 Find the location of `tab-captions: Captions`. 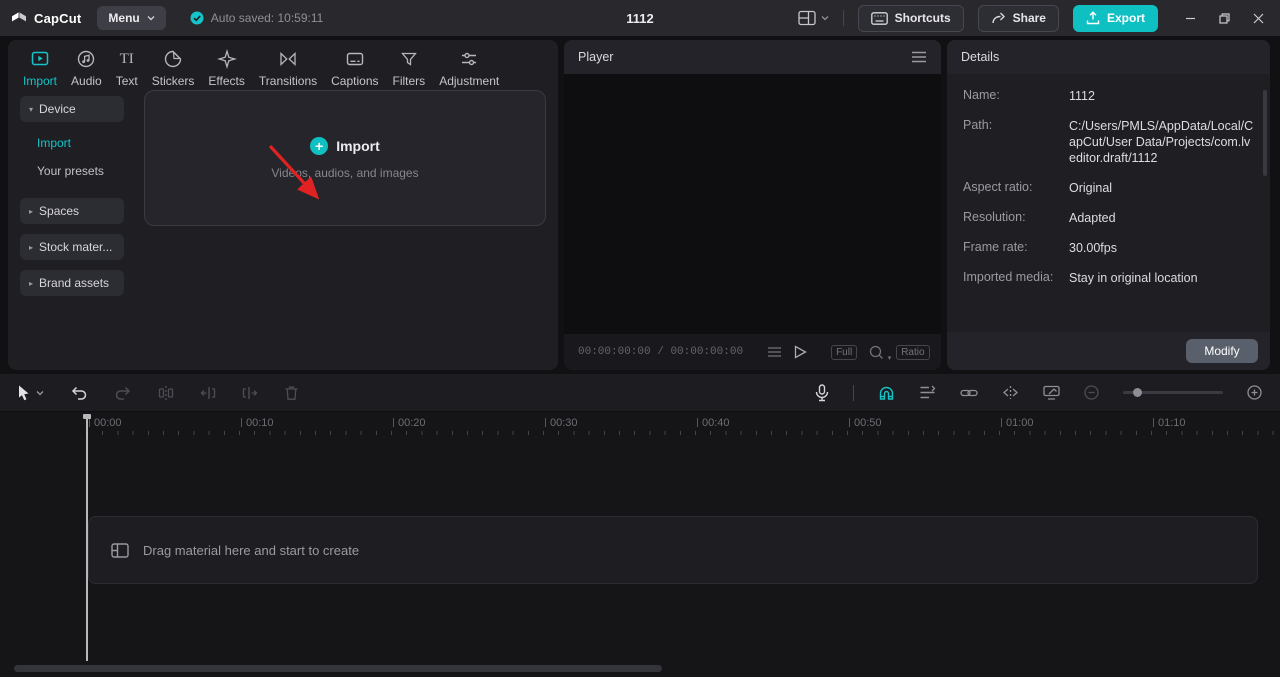

tab-captions: Captions is located at coordinates (354, 68).